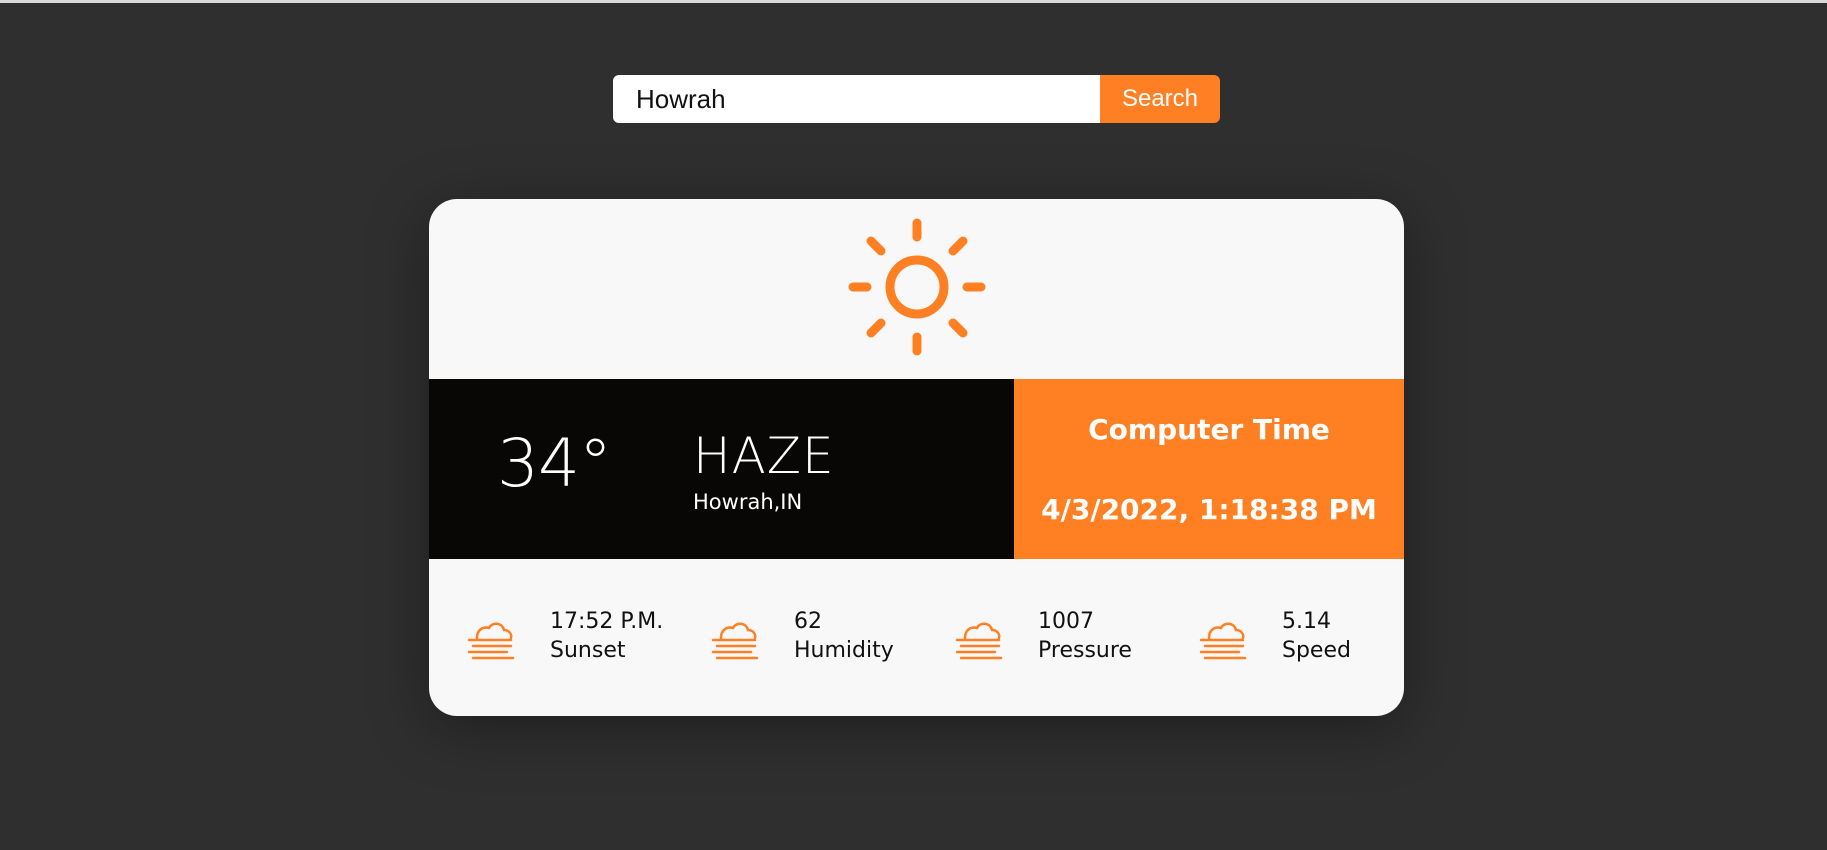  I want to click on stat-label: Pressure, so click(1085, 650).